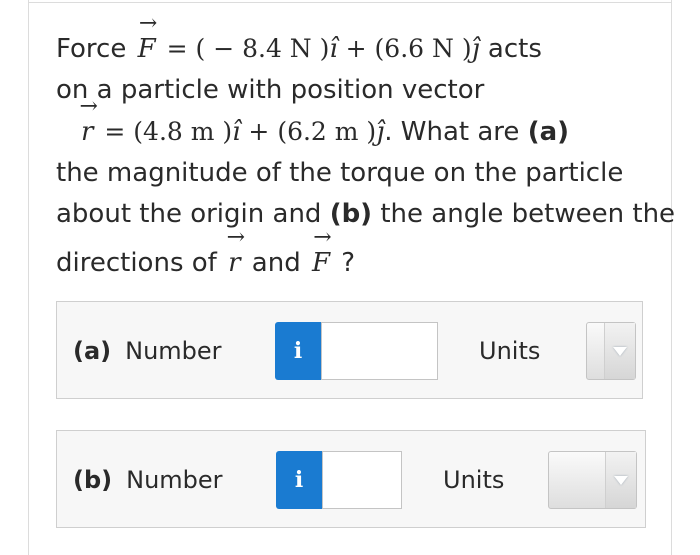  Describe the element at coordinates (351, 214) in the screenshot. I see `part-b-marker: (b)` at that location.